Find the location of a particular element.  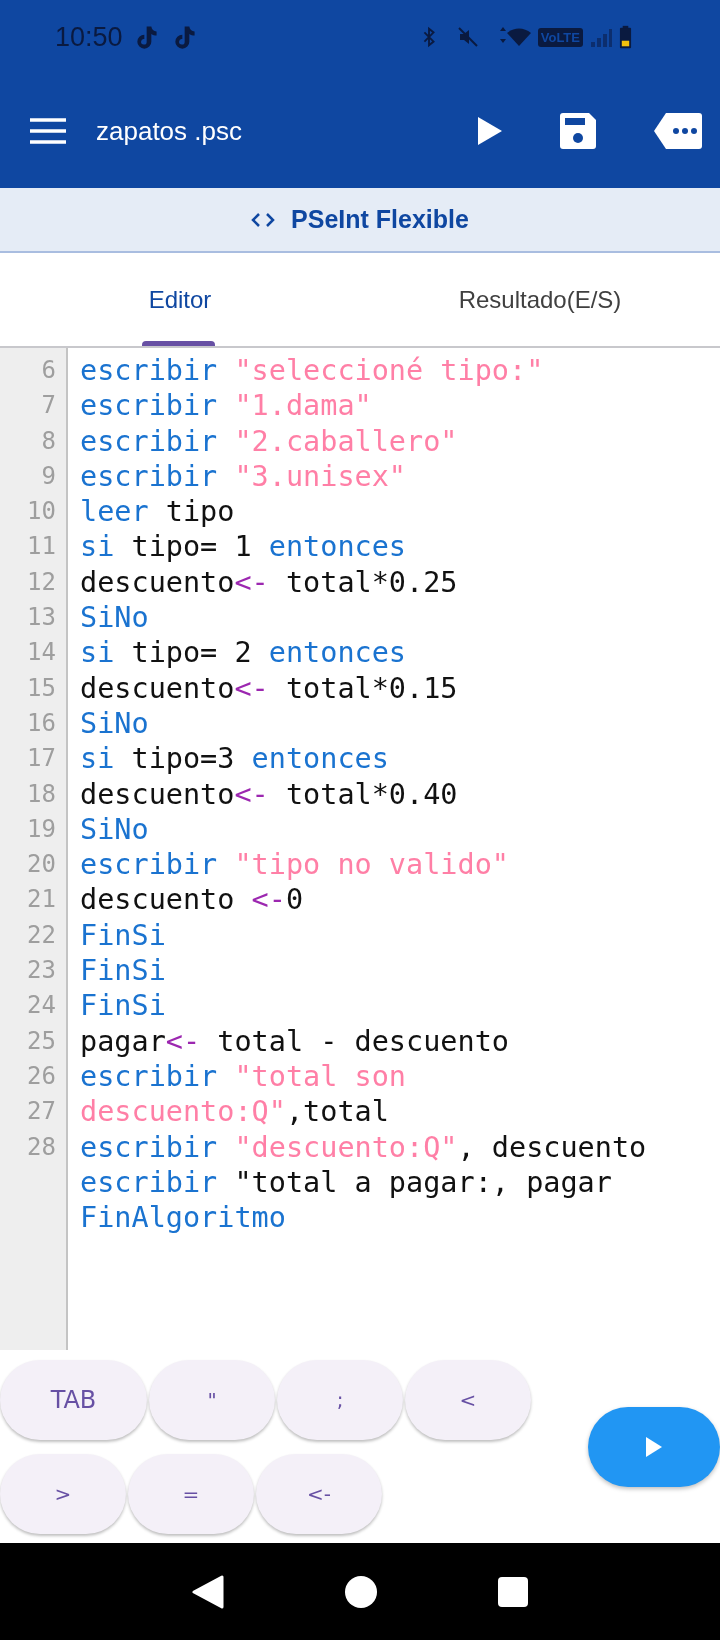

symbol-key: > is located at coordinates (63, 1493).